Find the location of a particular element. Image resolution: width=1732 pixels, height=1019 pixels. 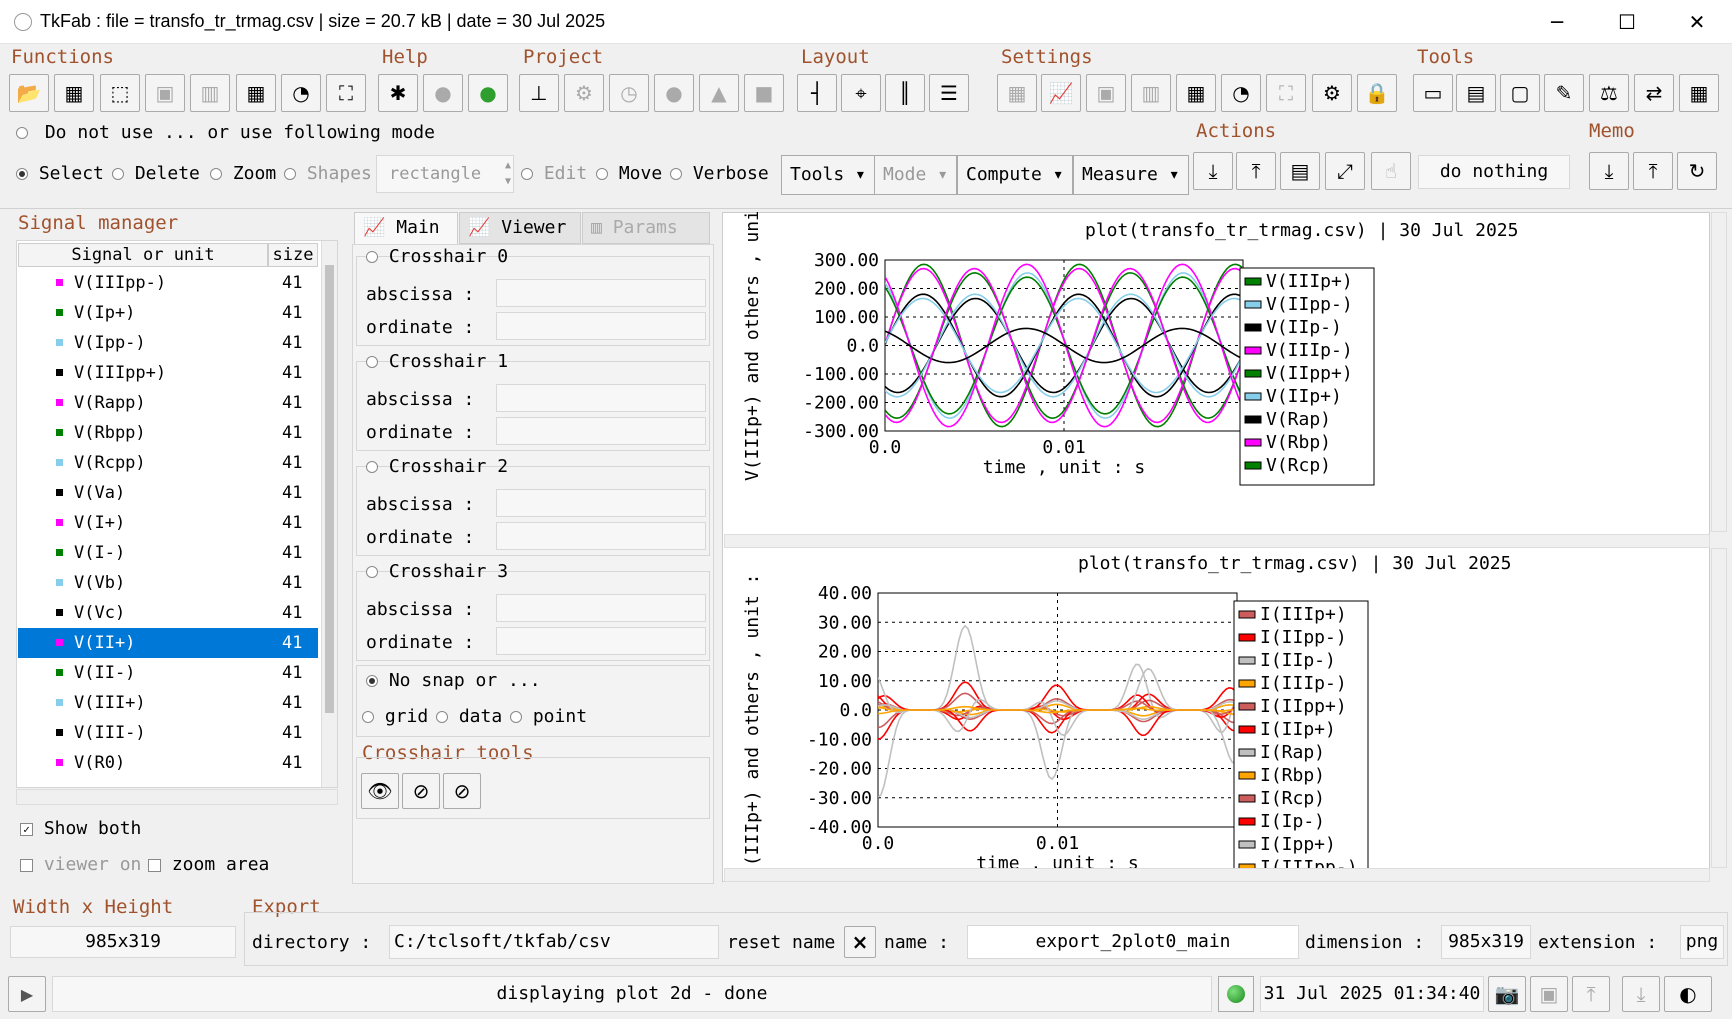

hand-button: ☝ is located at coordinates (1391, 171).